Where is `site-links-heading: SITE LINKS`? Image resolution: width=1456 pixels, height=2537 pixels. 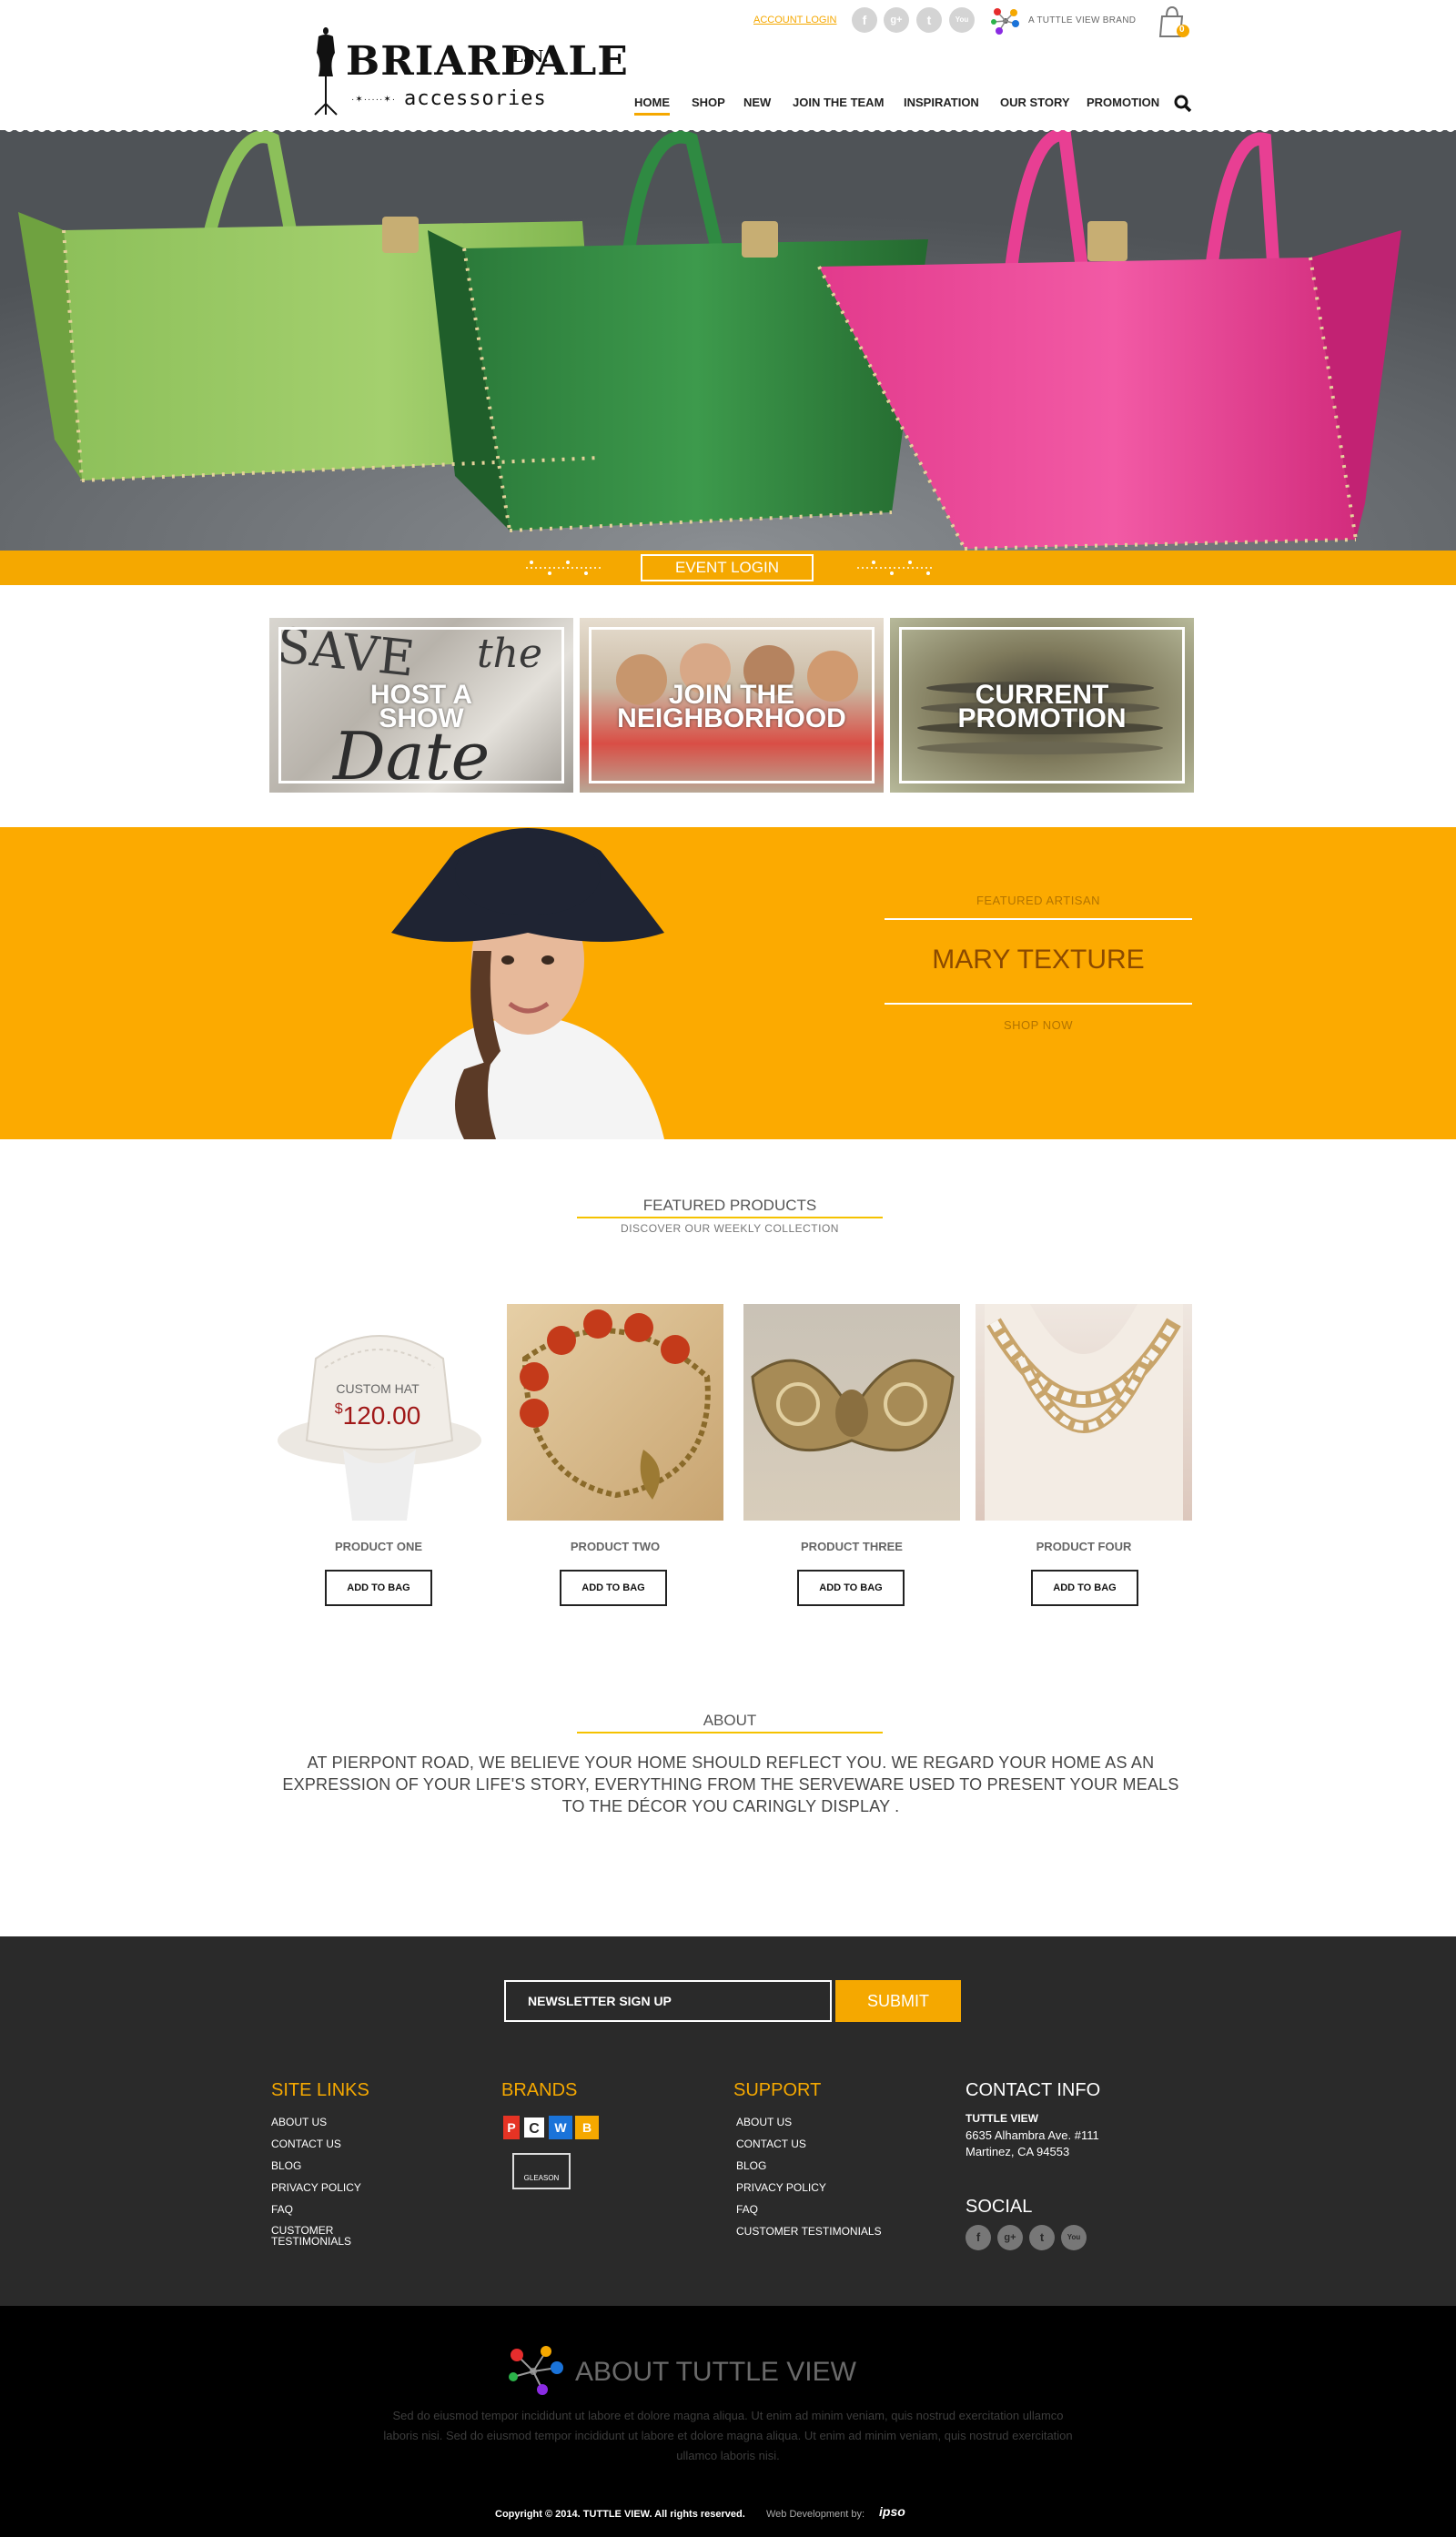
site-links-heading: SITE LINKS is located at coordinates (320, 2090).